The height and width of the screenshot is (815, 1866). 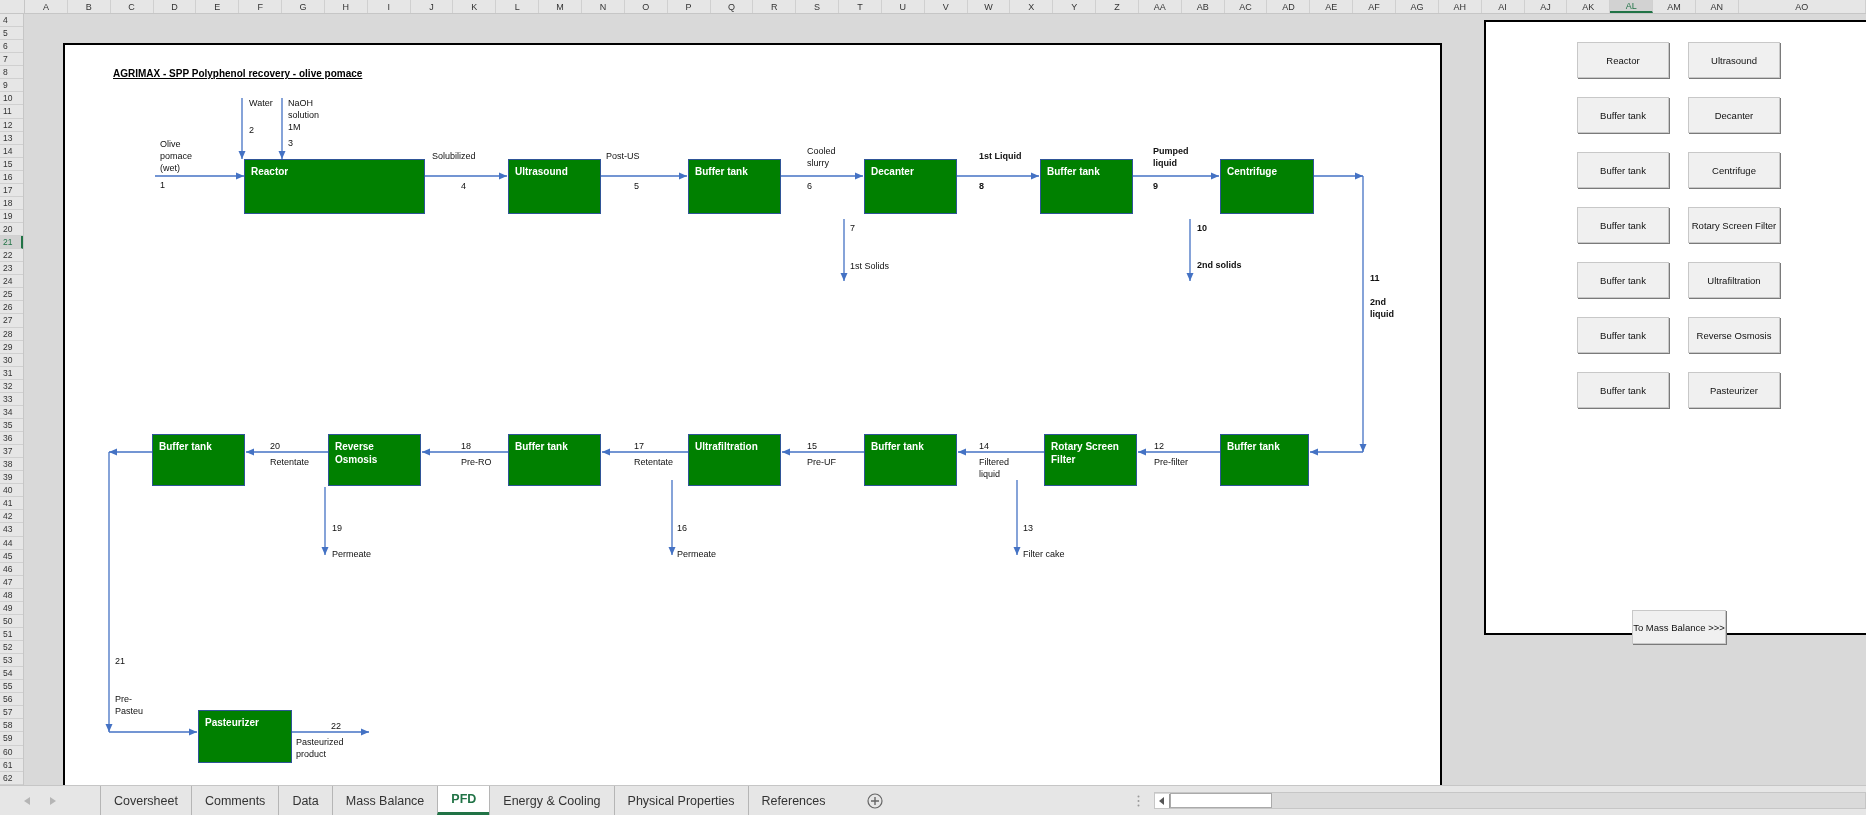 What do you see at coordinates (680, 800) in the screenshot?
I see `sheet-tab: Physical Properties` at bounding box center [680, 800].